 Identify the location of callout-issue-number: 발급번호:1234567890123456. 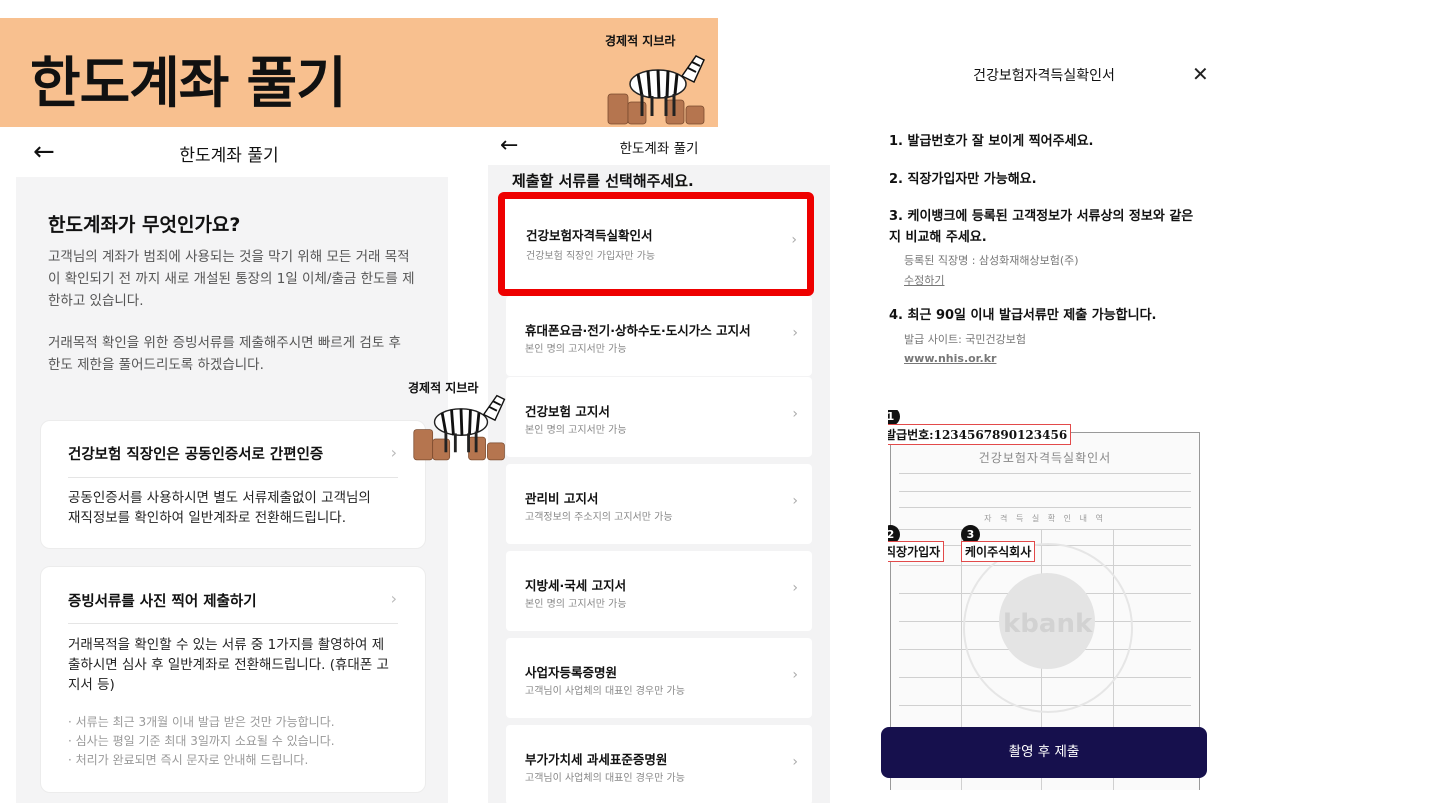
(980, 434).